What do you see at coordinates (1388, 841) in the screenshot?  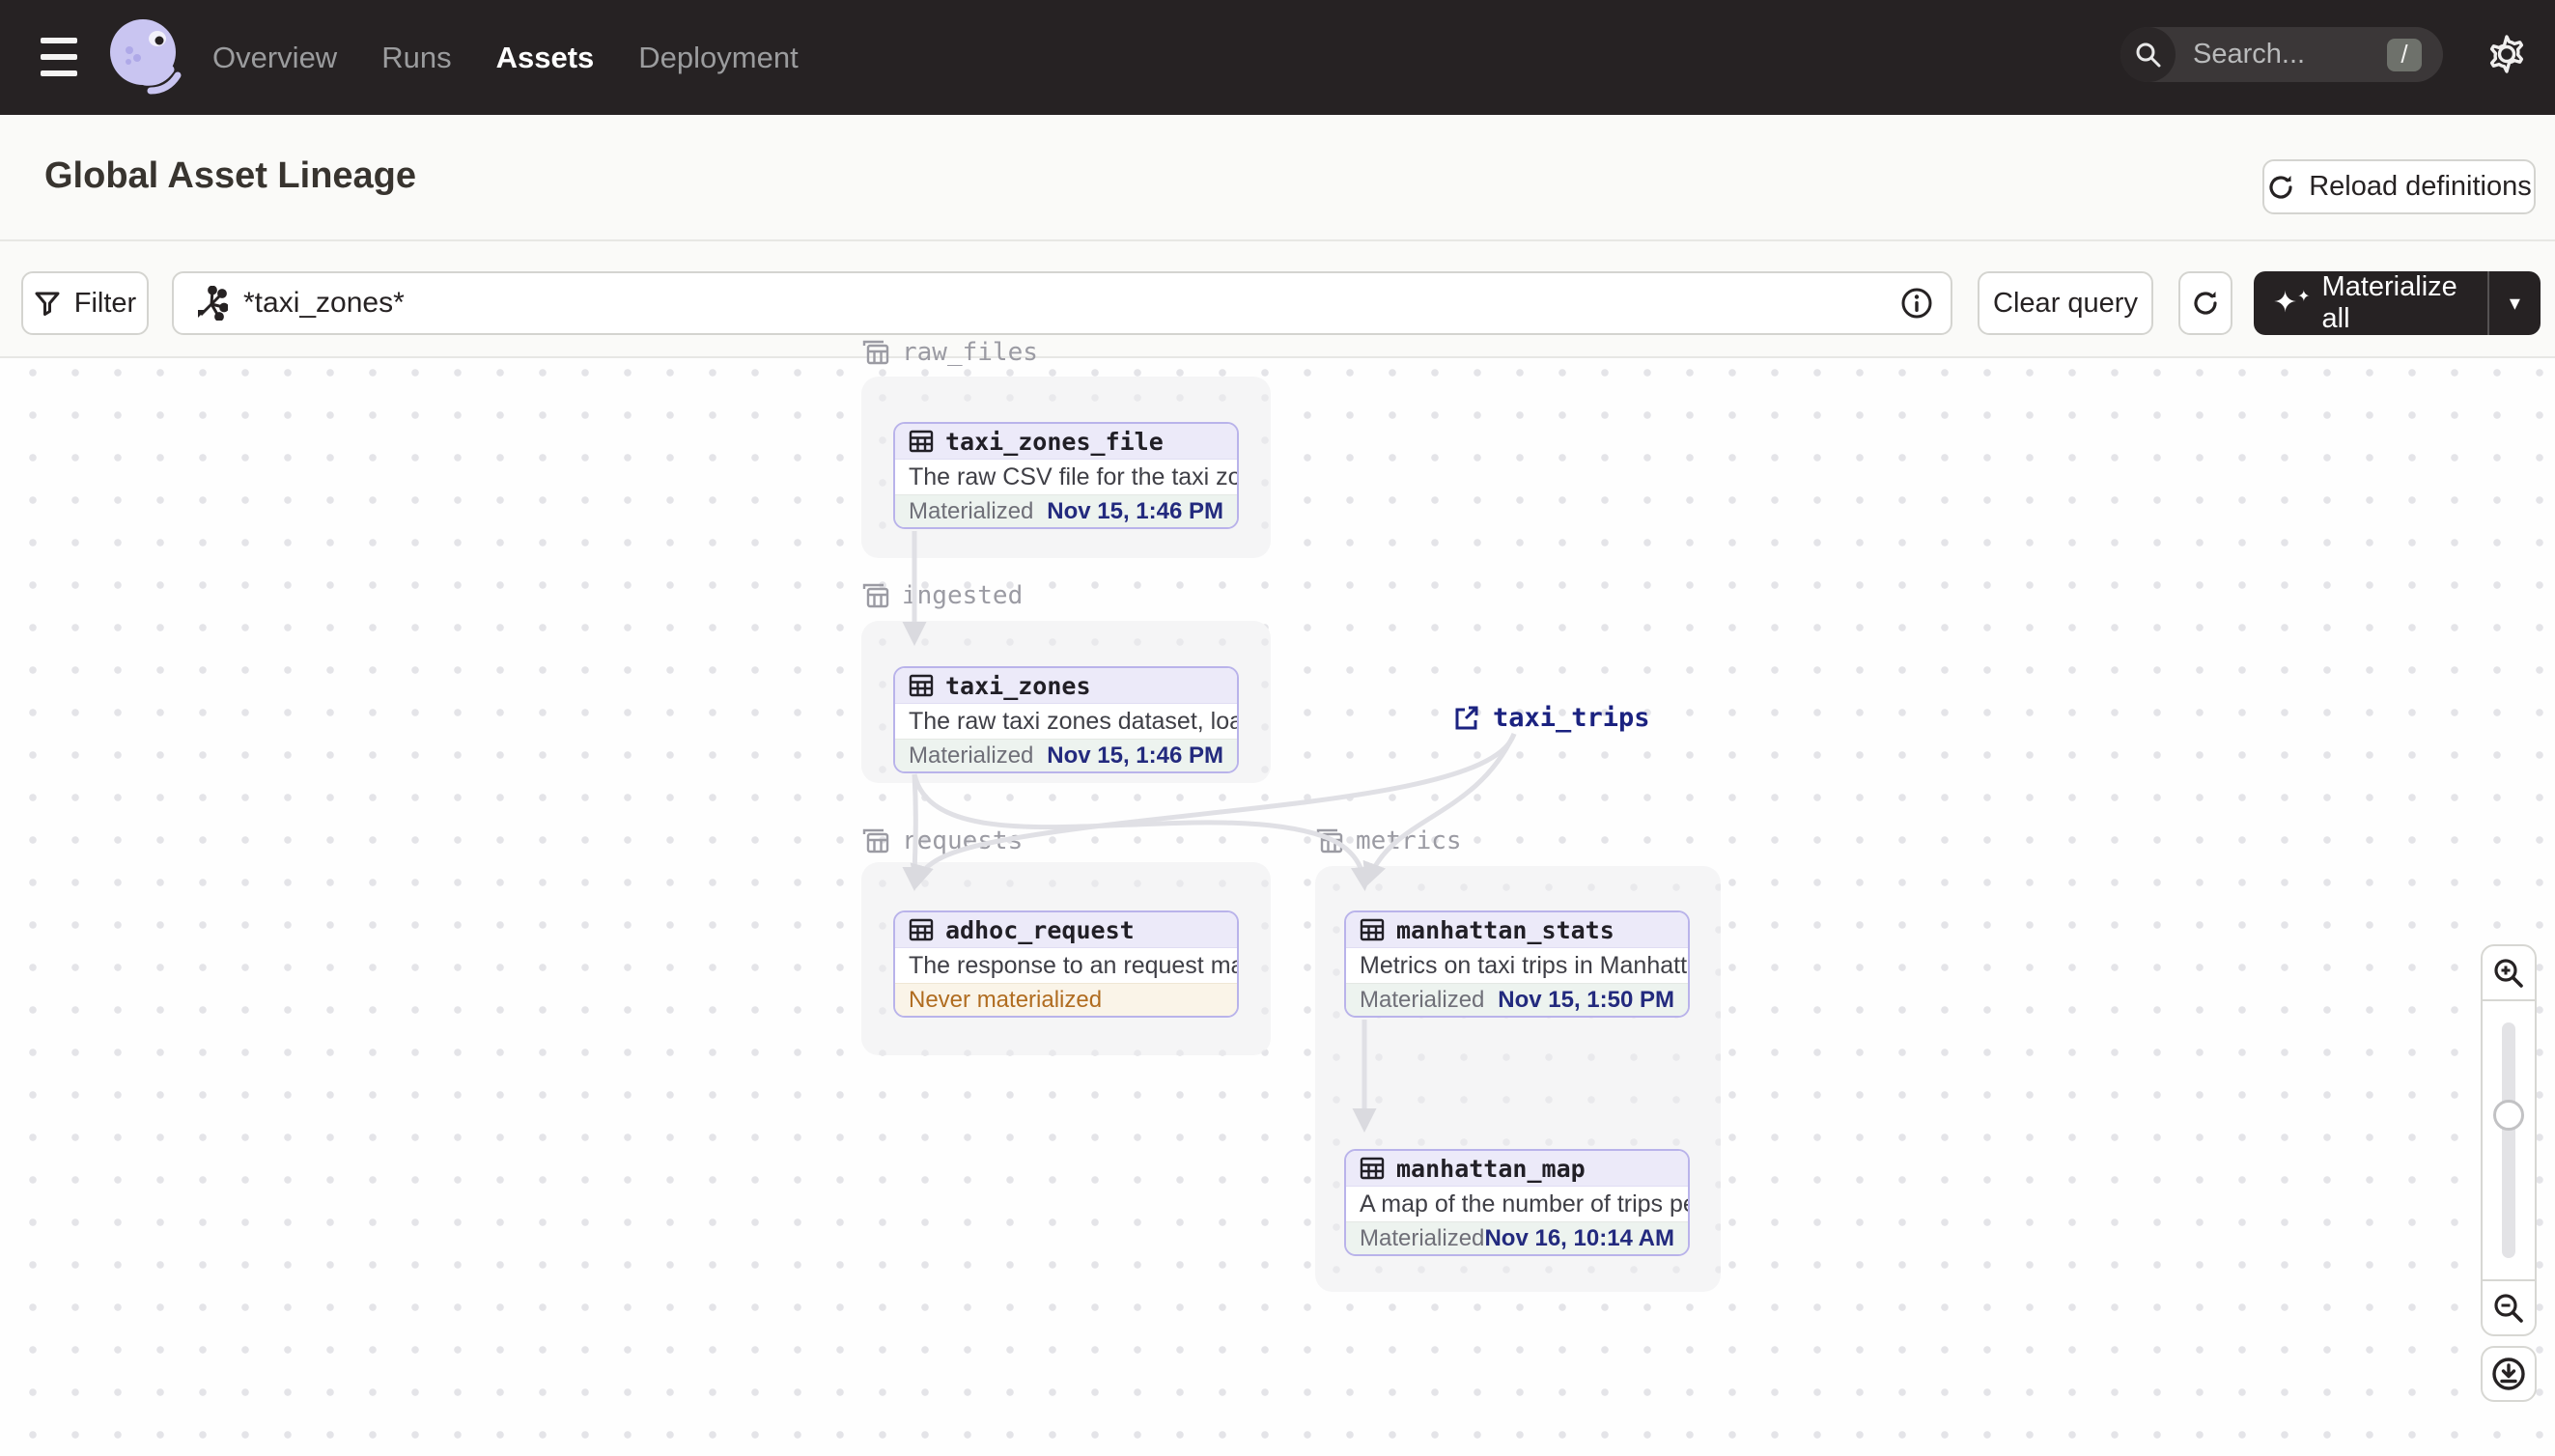 I see `group-label-metrics: metrics` at bounding box center [1388, 841].